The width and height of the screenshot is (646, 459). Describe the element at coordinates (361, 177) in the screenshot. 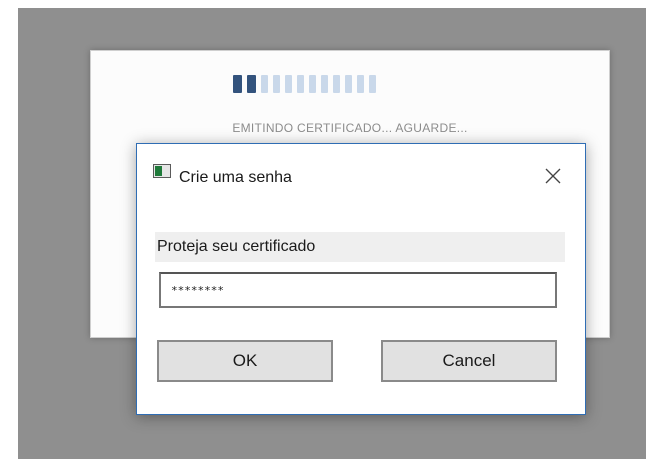

I see `dialog-title-bar: Crie uma senha` at that location.